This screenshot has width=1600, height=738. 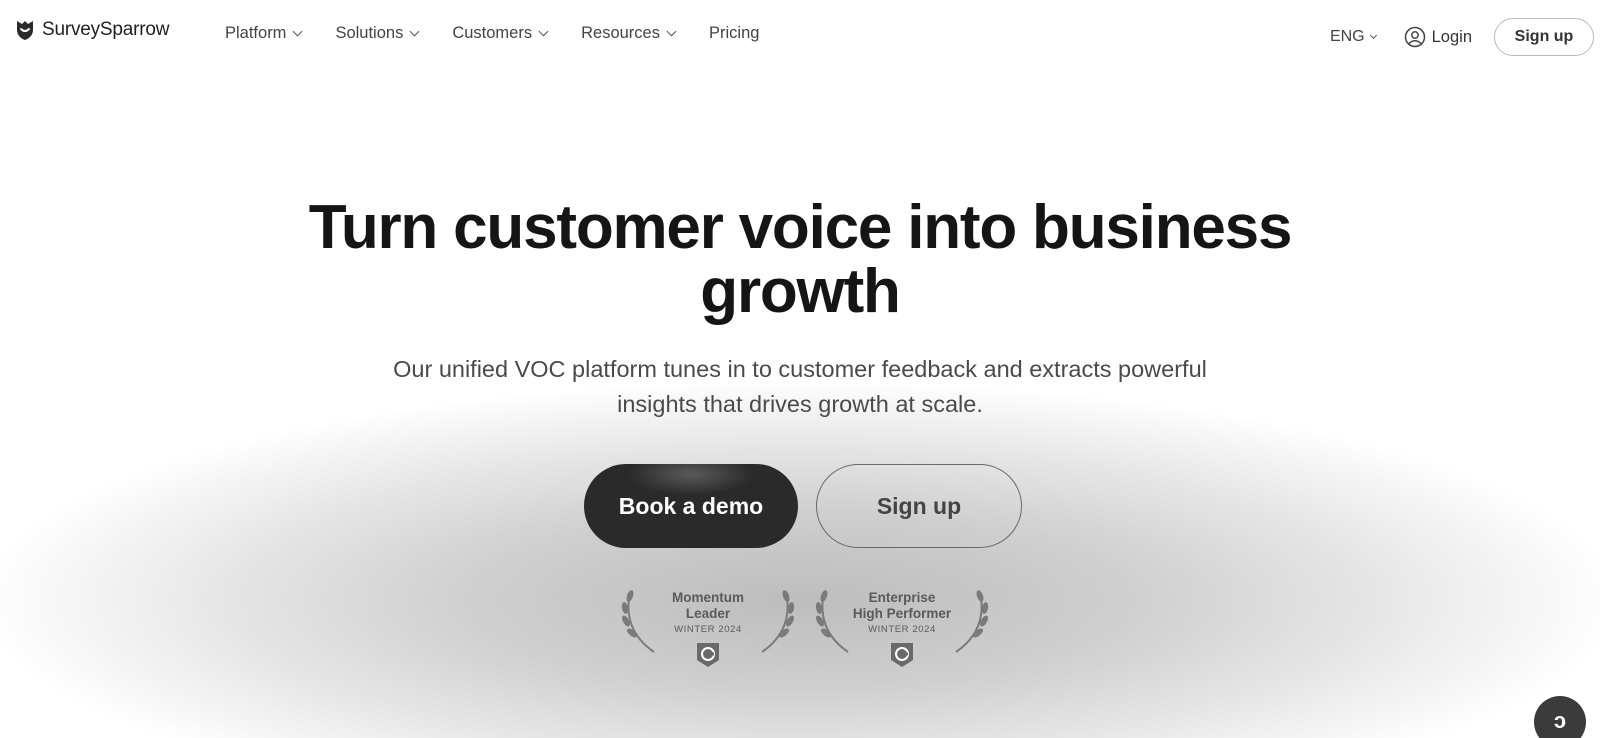 I want to click on login-link: Login, so click(x=1438, y=37).